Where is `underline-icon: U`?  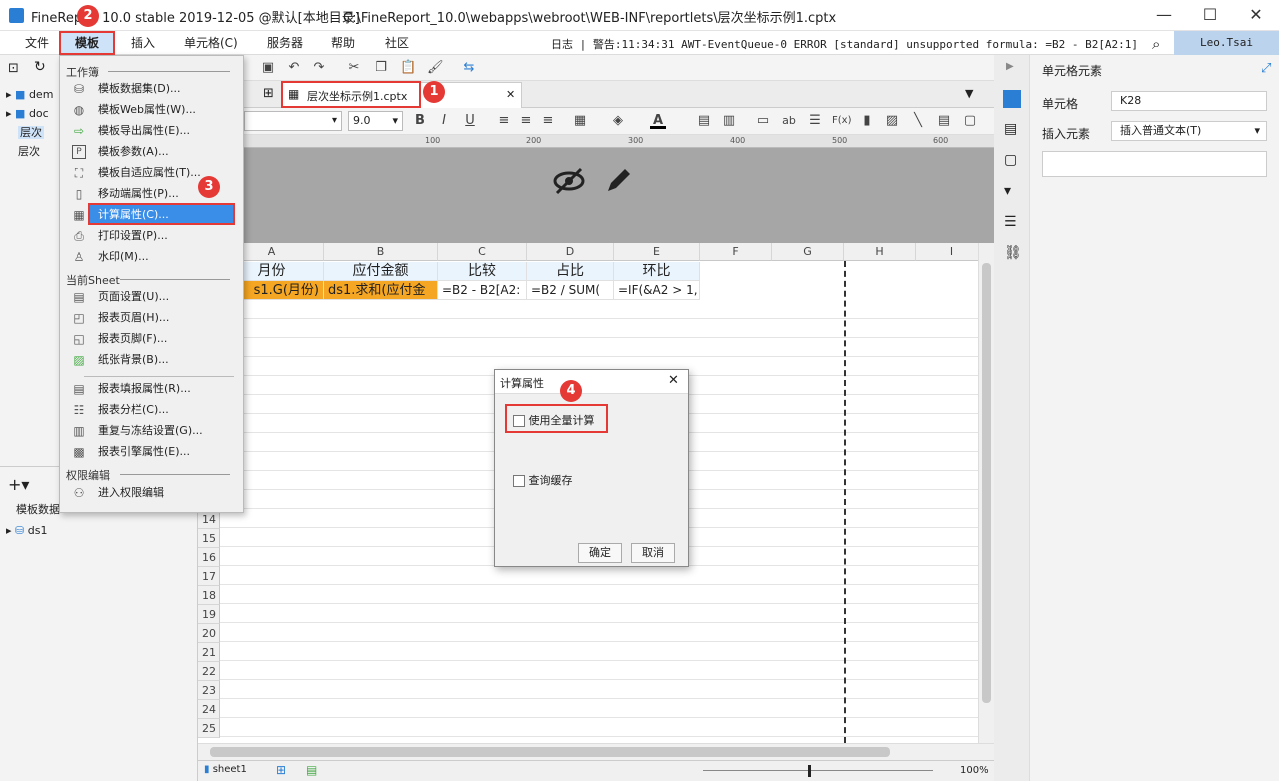 underline-icon: U is located at coordinates (470, 121).